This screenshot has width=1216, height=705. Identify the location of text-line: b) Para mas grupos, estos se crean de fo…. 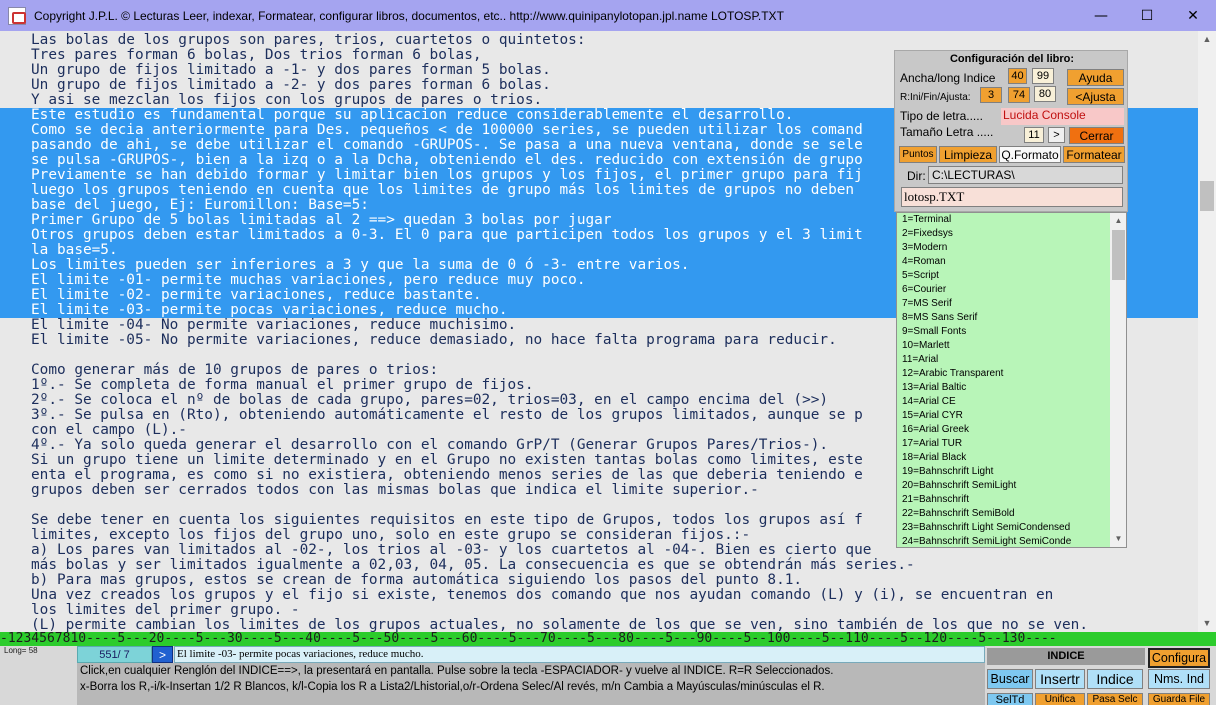
(599, 580).